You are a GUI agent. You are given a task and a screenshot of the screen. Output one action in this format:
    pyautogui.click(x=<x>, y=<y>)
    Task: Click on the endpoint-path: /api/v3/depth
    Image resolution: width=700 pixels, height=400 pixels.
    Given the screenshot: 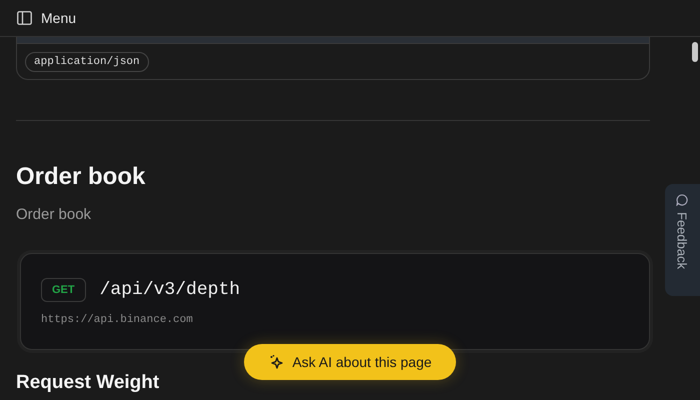 What is the action you would take?
    pyautogui.click(x=170, y=290)
    